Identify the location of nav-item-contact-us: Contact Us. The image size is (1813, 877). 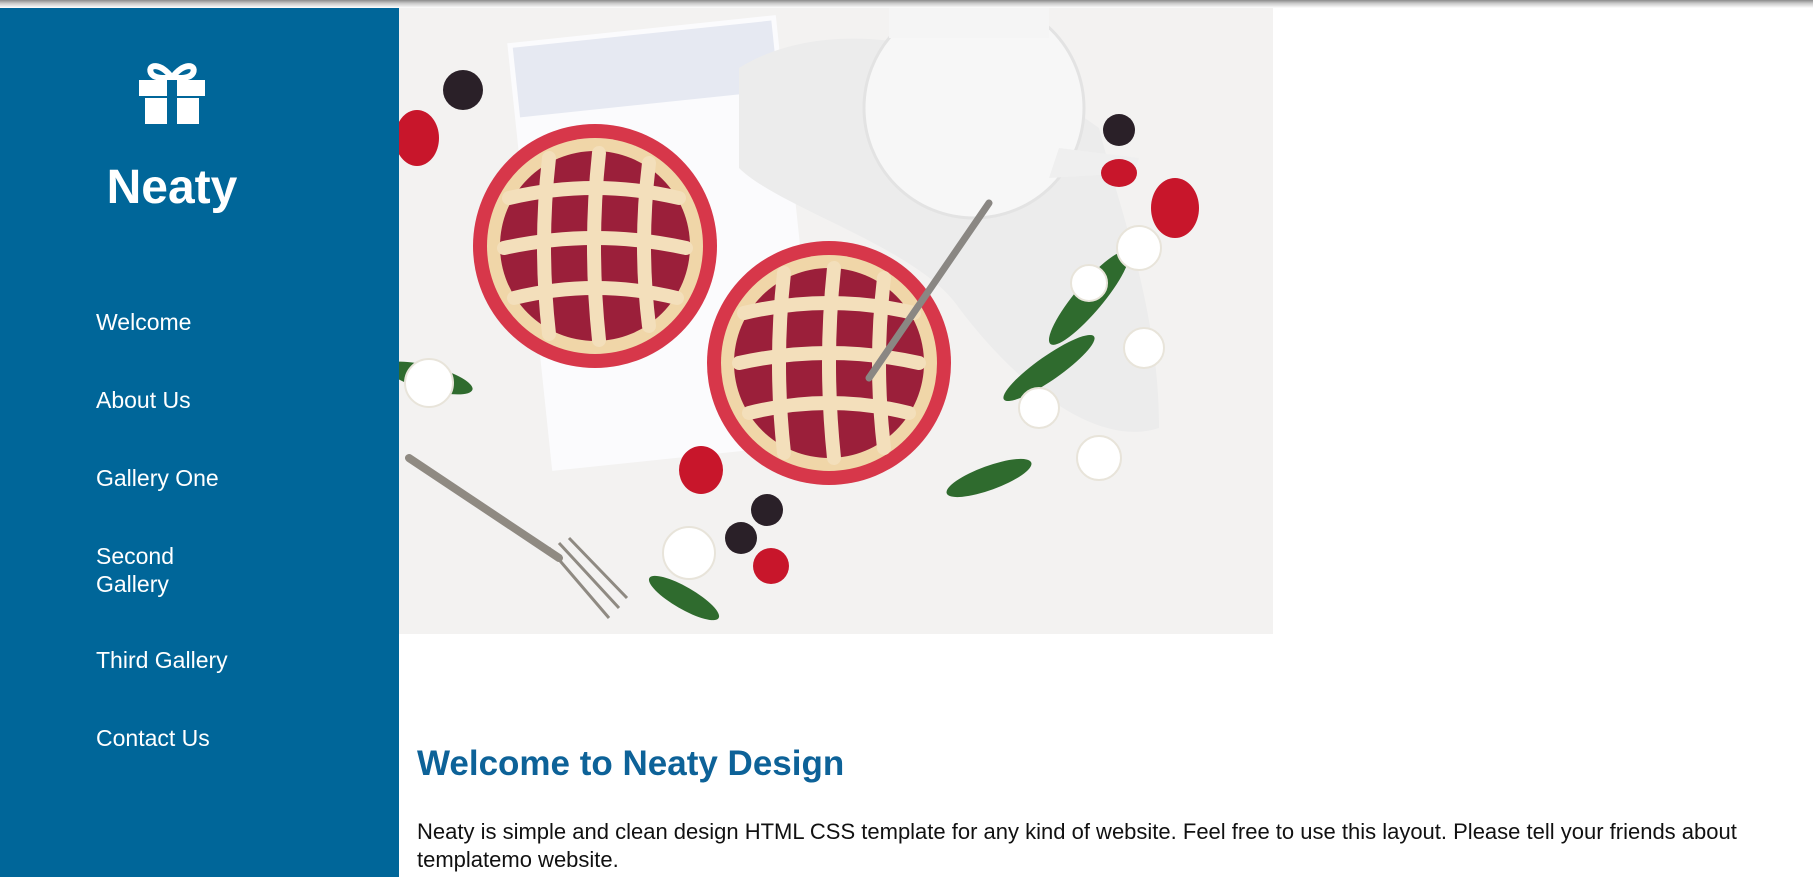
(181, 738).